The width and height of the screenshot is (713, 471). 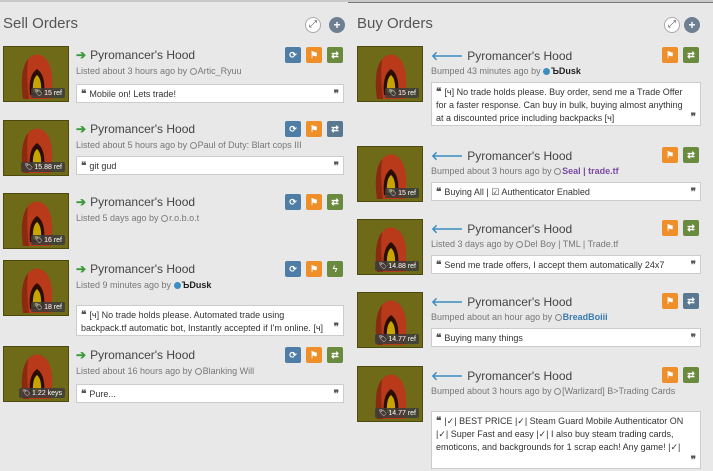 What do you see at coordinates (390, 247) in the screenshot?
I see `item-thumbnail: 🏷14.88 ref` at bounding box center [390, 247].